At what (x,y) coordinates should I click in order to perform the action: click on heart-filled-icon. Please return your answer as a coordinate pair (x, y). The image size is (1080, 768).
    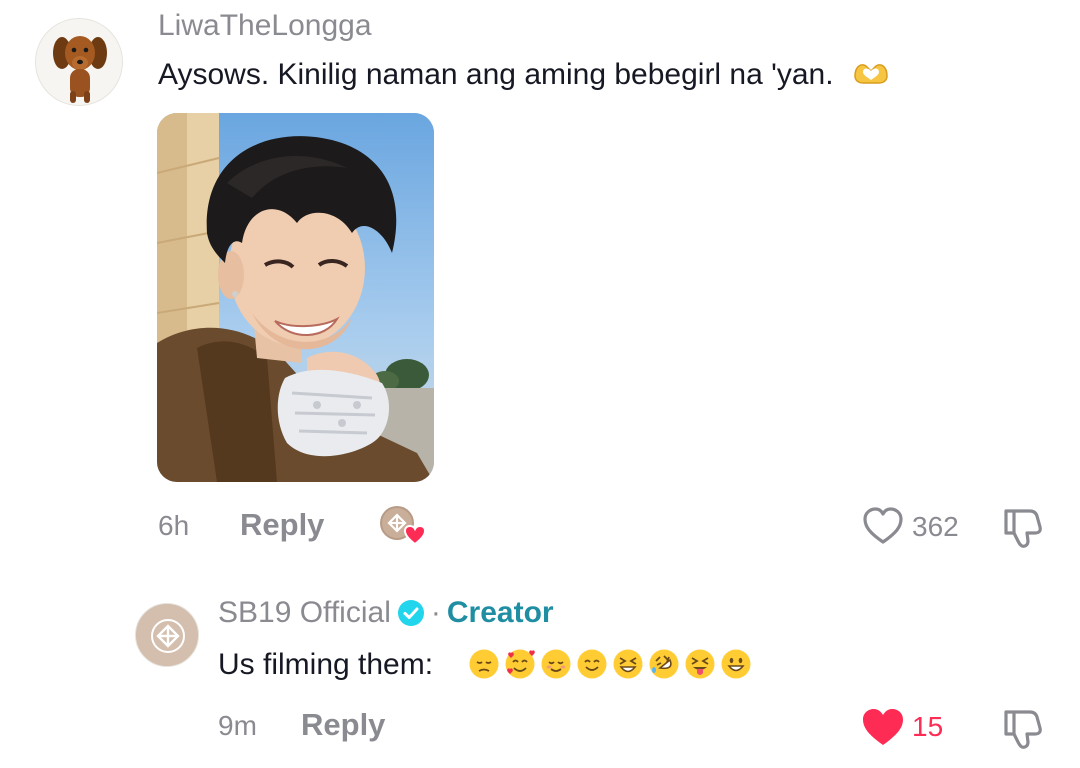
    Looking at the image, I should click on (883, 727).